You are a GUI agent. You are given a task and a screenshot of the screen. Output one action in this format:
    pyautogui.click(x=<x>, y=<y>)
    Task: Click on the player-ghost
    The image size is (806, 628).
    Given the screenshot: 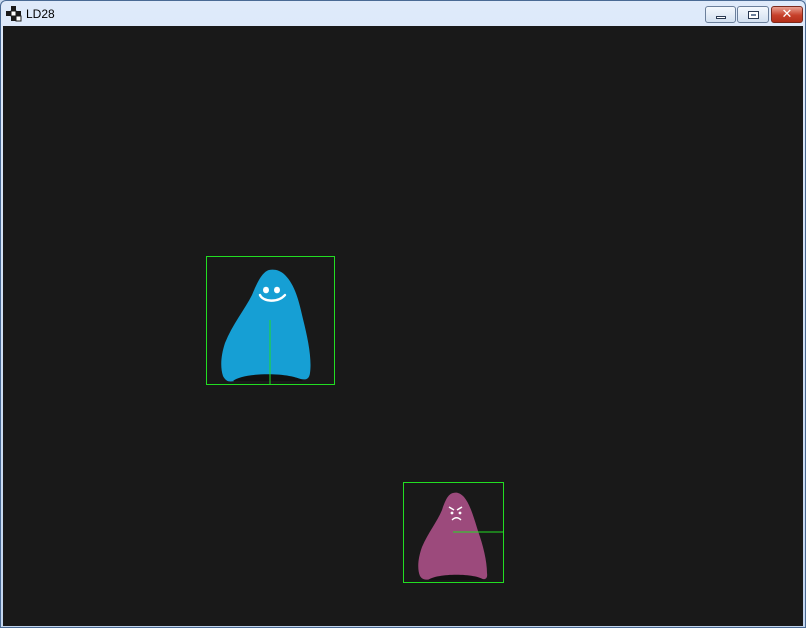 What is the action you would take?
    pyautogui.click(x=266, y=326)
    